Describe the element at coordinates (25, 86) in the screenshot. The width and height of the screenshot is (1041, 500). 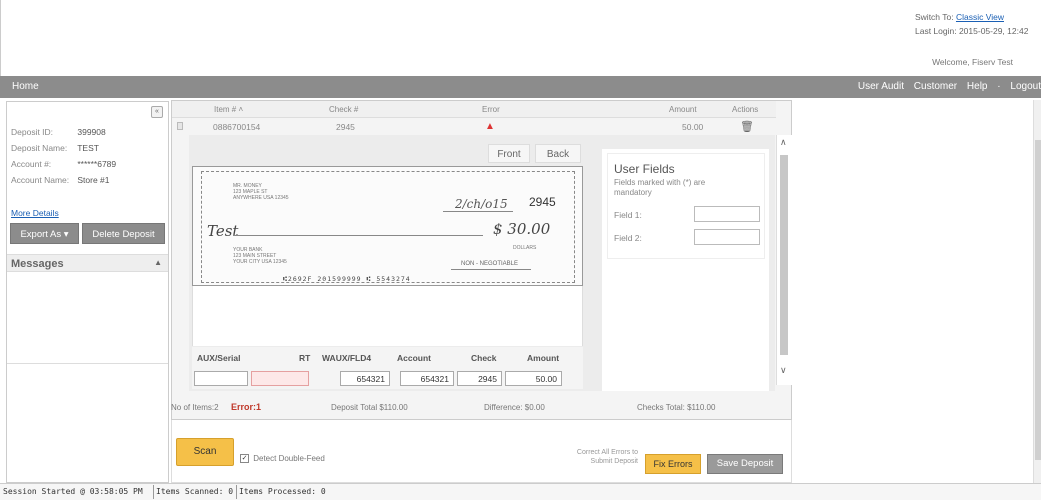
I see `nav-home: Home` at that location.